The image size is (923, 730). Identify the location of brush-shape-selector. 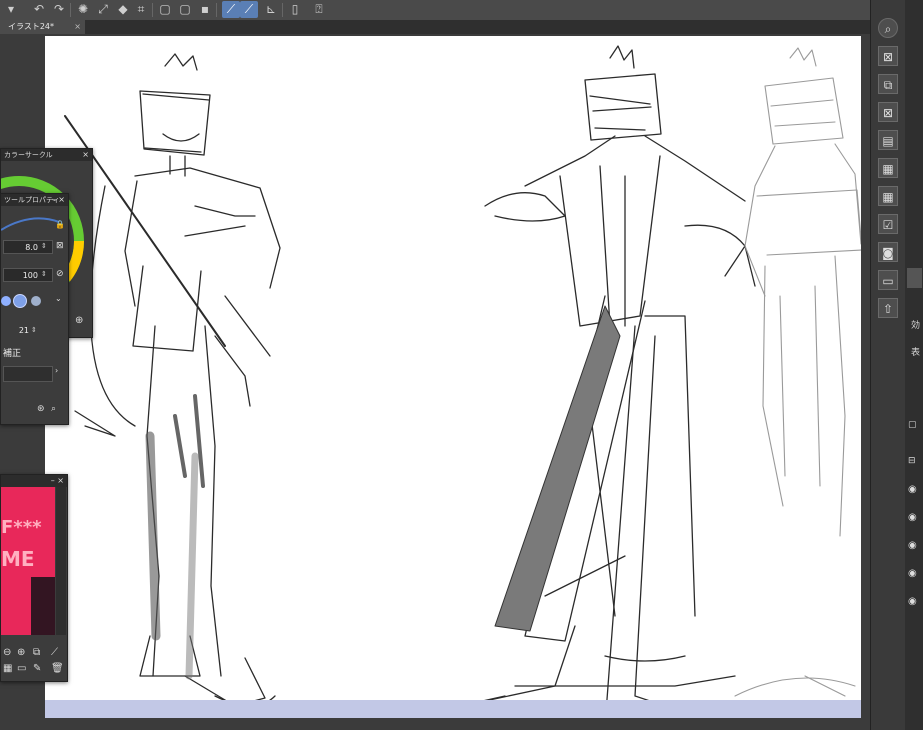
(27, 301).